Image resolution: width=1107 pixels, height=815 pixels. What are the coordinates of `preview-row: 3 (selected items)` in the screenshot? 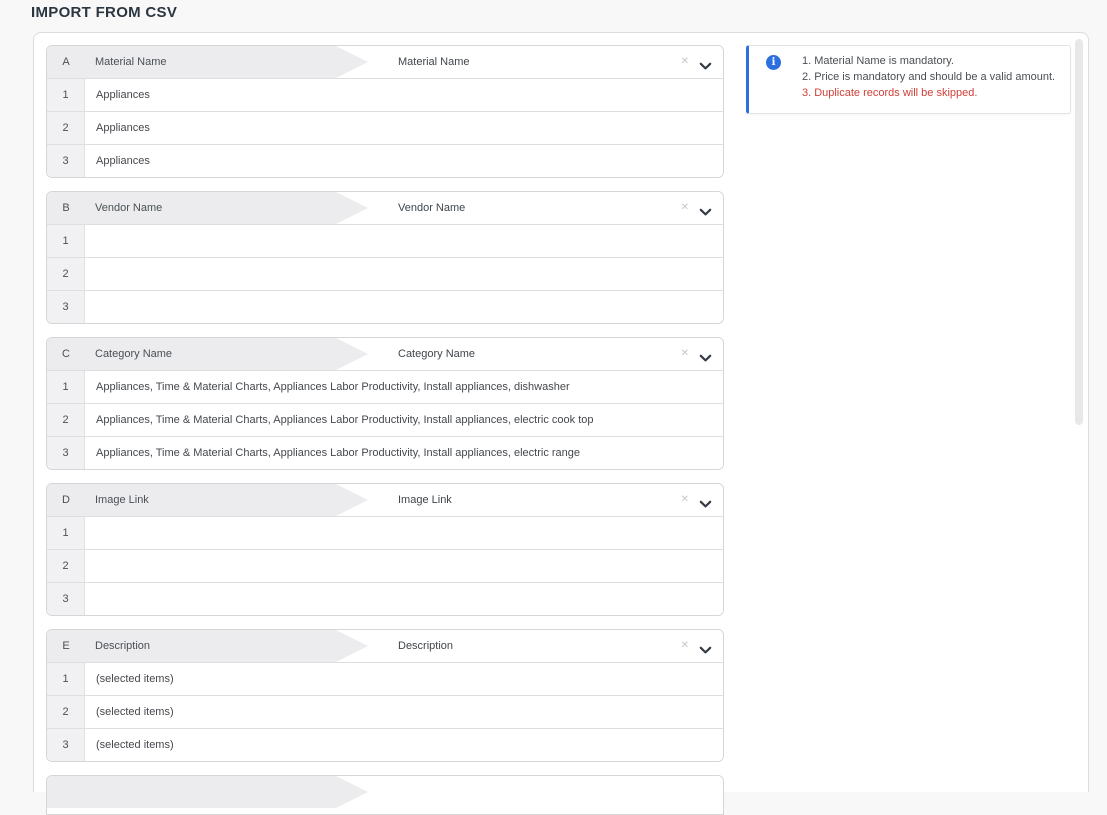 It's located at (385, 744).